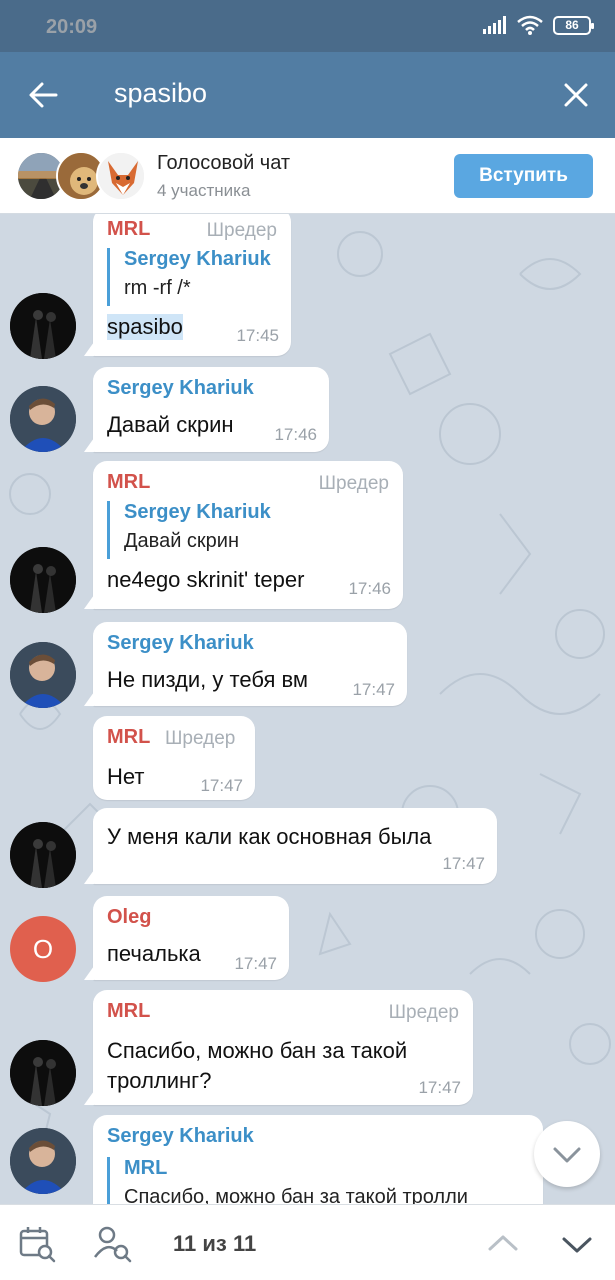  Describe the element at coordinates (307, 176) in the screenshot. I see `voice-chat-bar: Голосовой чат 4 участника Вступить` at that location.